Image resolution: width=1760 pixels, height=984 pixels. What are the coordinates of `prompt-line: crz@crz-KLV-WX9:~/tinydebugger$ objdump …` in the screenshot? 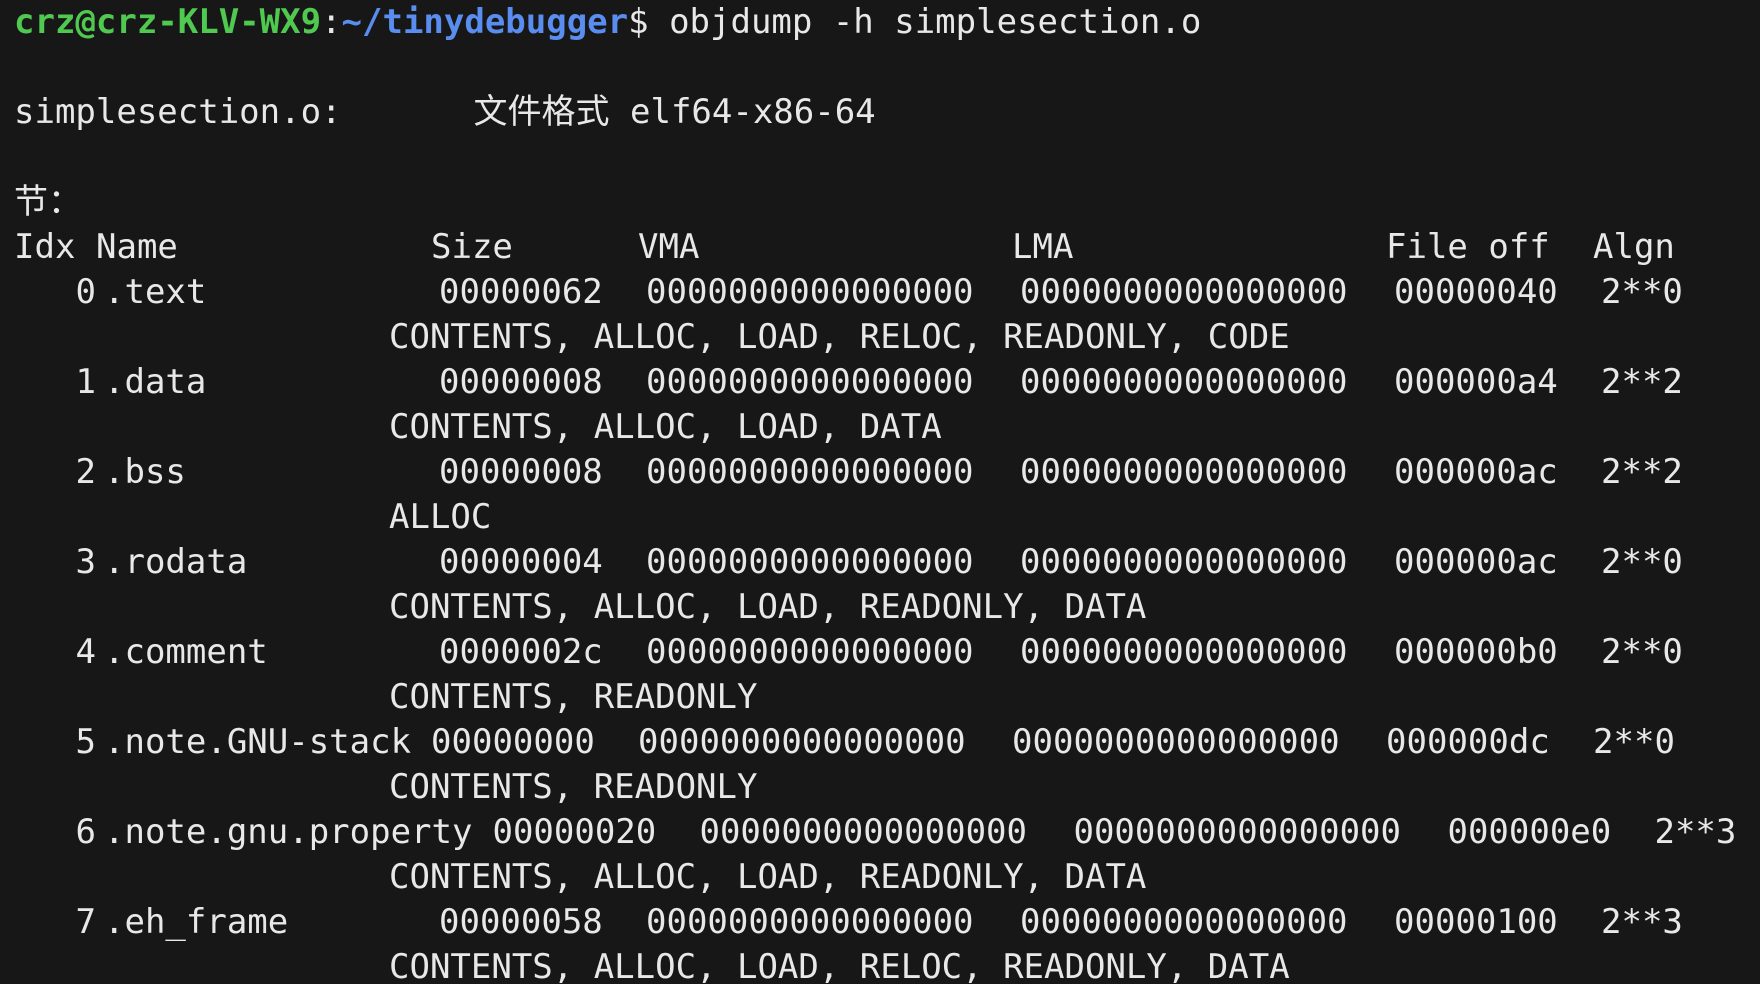 It's located at (887, 22).